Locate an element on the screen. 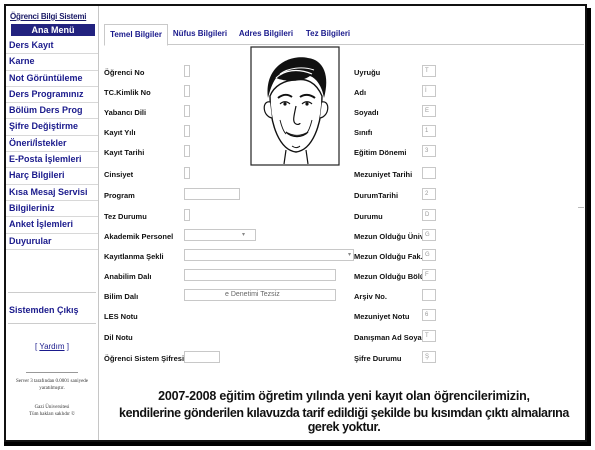 Image resolution: width=595 pixels, height=450 pixels. danisman-ad-soyad-field: T is located at coordinates (429, 336).